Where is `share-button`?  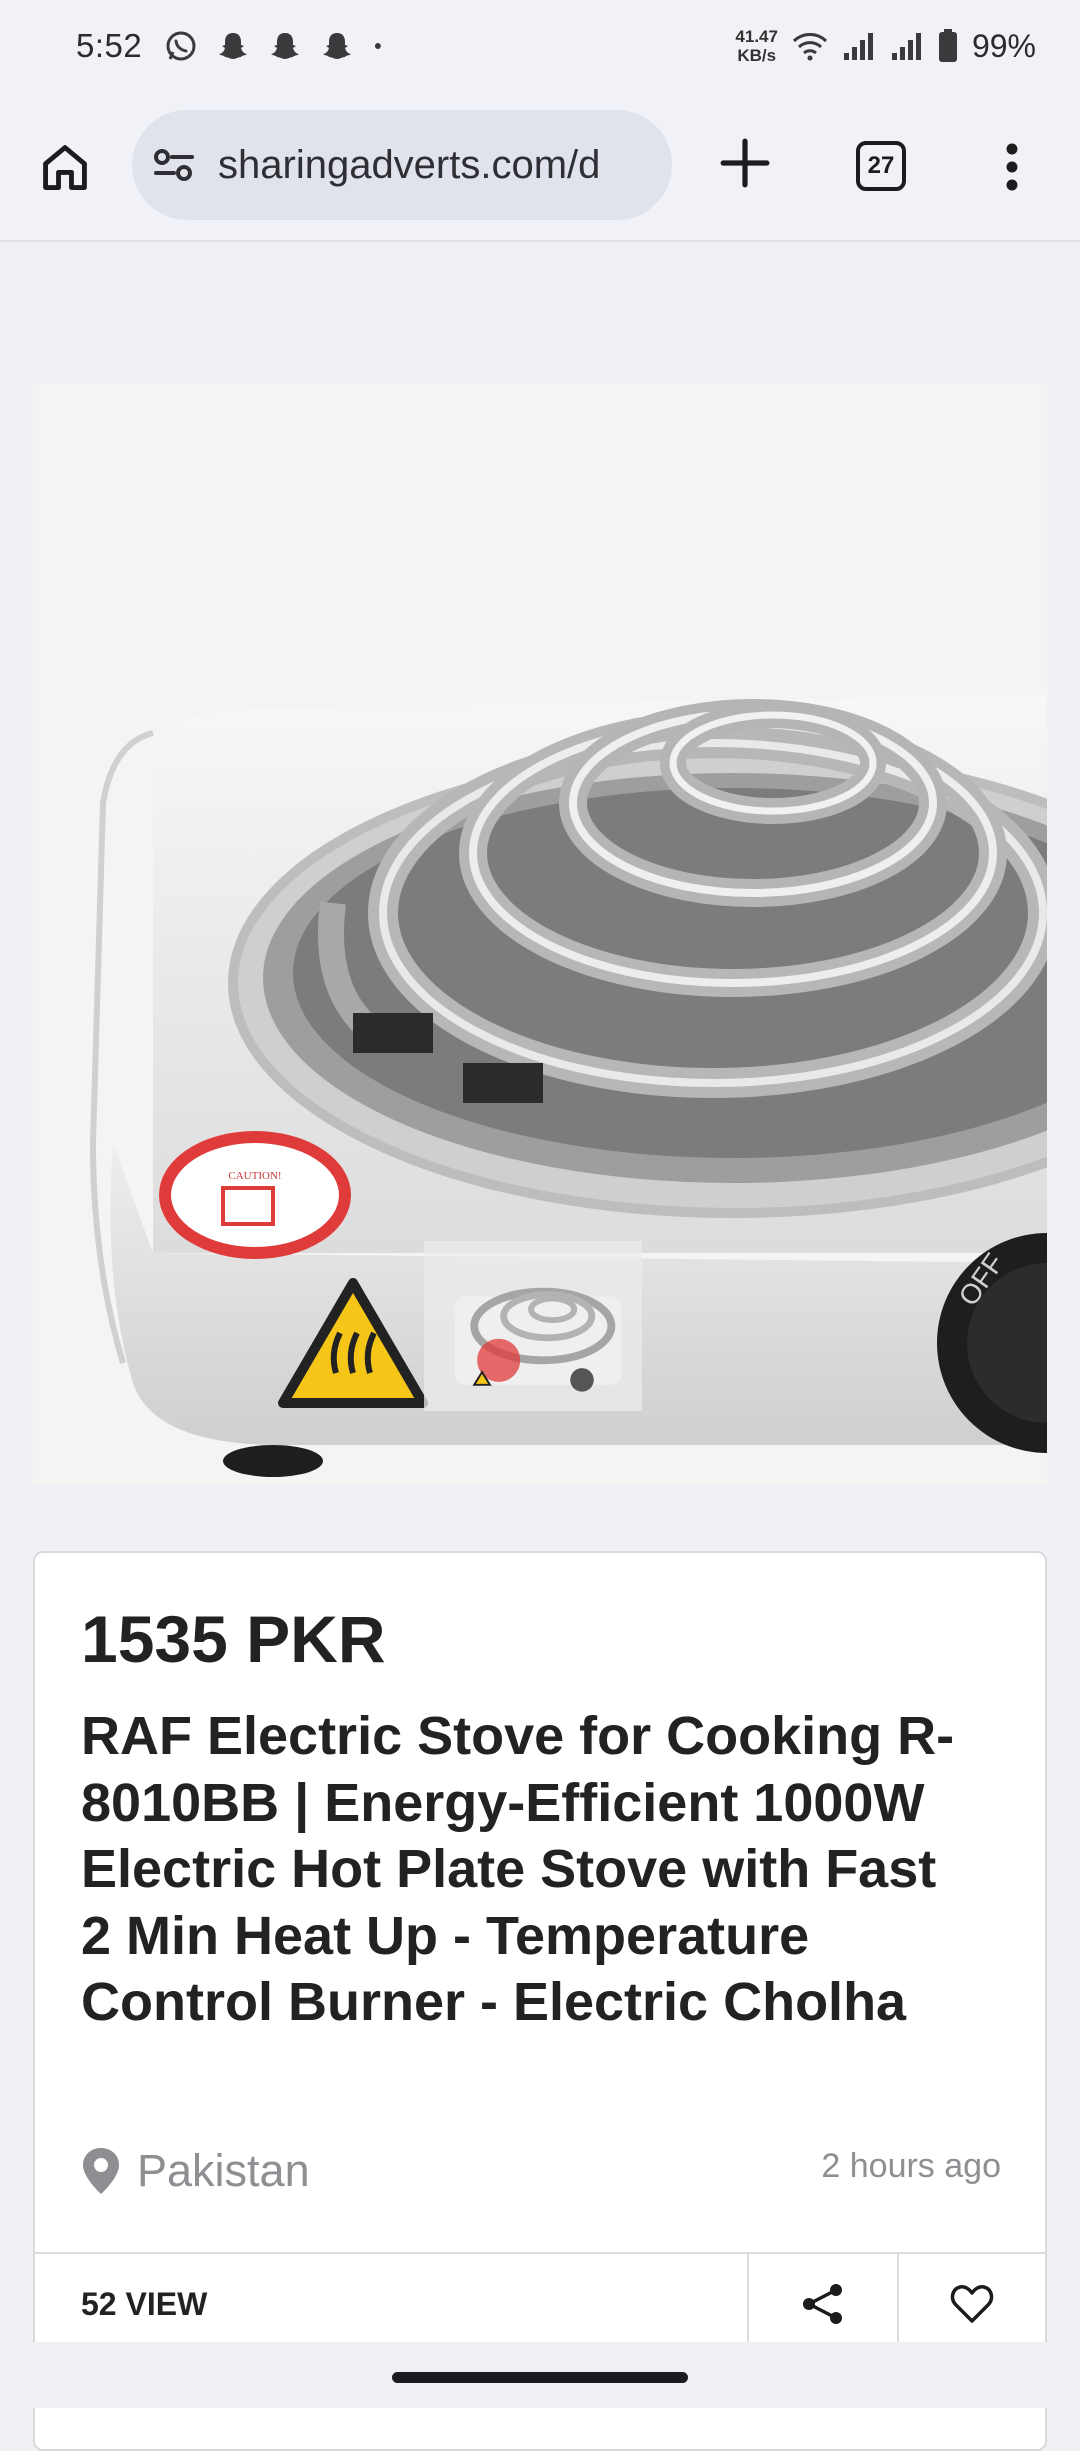 share-button is located at coordinates (822, 2304).